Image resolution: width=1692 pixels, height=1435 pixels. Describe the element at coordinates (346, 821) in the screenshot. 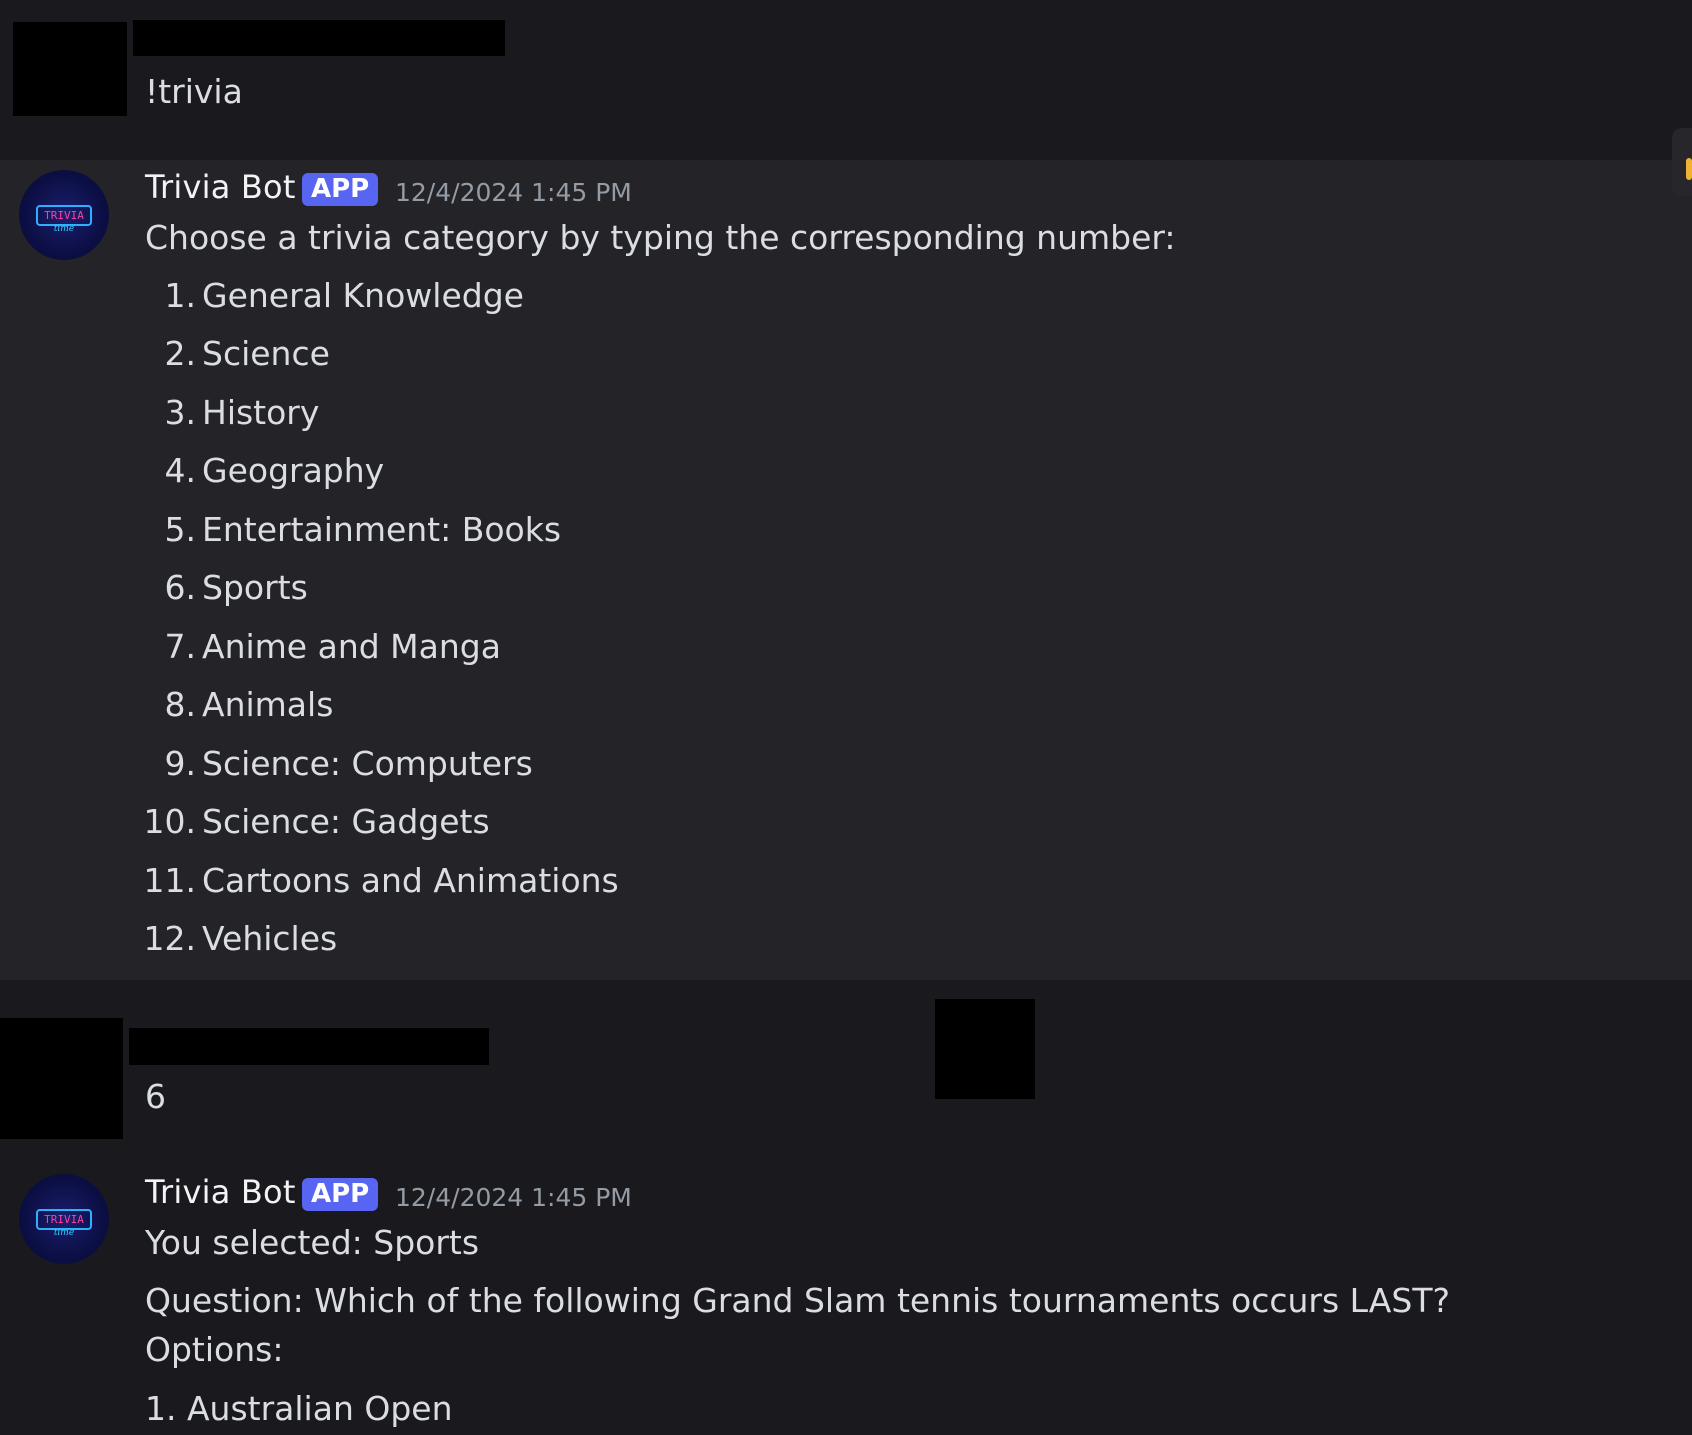

I see `list-item: Science: Gadgets` at that location.